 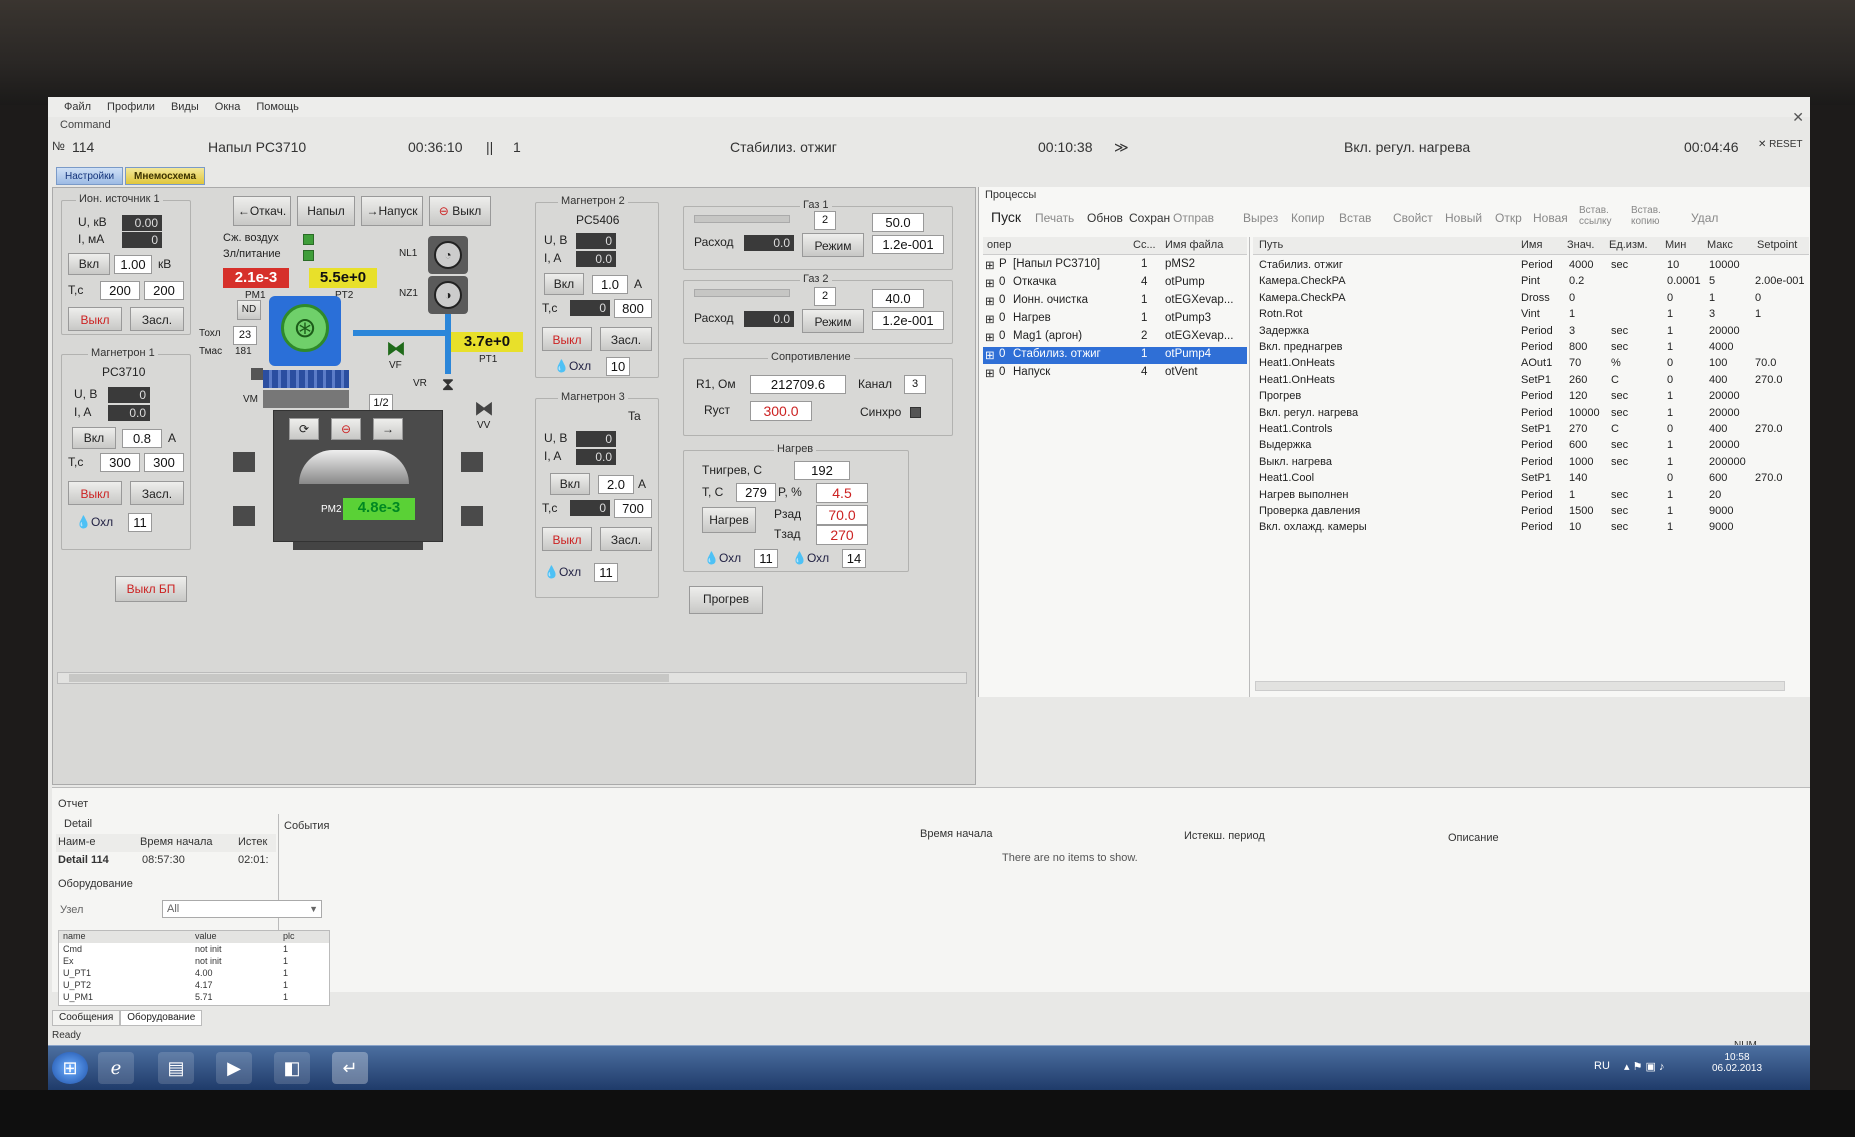 I want to click on browser-icon: ℯ, so click(x=116, y=1068).